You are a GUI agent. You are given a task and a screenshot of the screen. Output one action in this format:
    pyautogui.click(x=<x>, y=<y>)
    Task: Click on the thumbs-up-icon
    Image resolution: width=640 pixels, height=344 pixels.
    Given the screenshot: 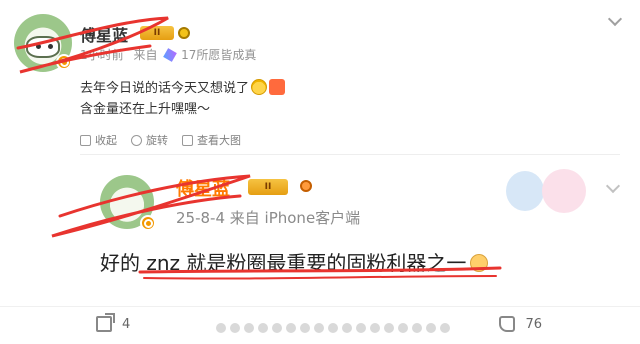 What is the action you would take?
    pyautogui.click(x=507, y=324)
    